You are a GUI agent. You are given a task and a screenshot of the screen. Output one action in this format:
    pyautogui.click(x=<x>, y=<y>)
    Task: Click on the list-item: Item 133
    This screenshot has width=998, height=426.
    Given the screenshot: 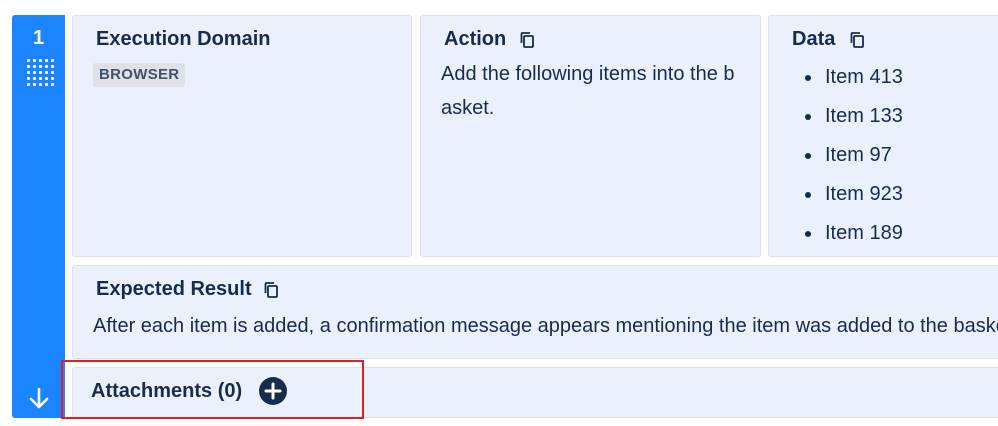 What is the action you would take?
    pyautogui.click(x=863, y=116)
    